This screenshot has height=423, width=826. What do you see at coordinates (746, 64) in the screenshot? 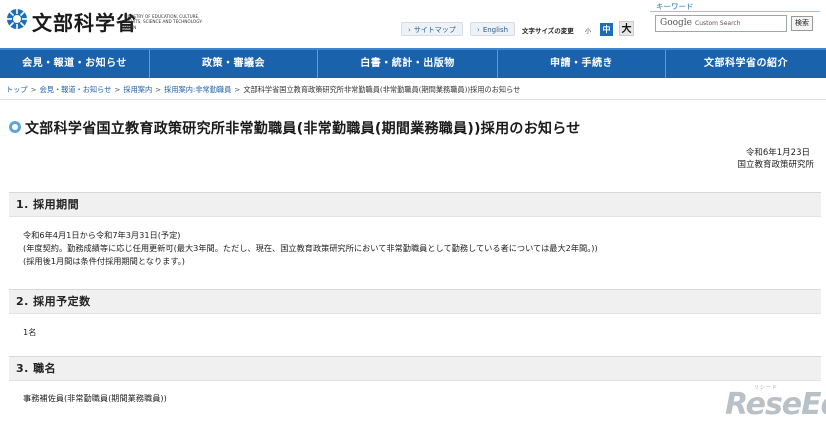
I see `nav-item-about: 文部科学省の紹介` at bounding box center [746, 64].